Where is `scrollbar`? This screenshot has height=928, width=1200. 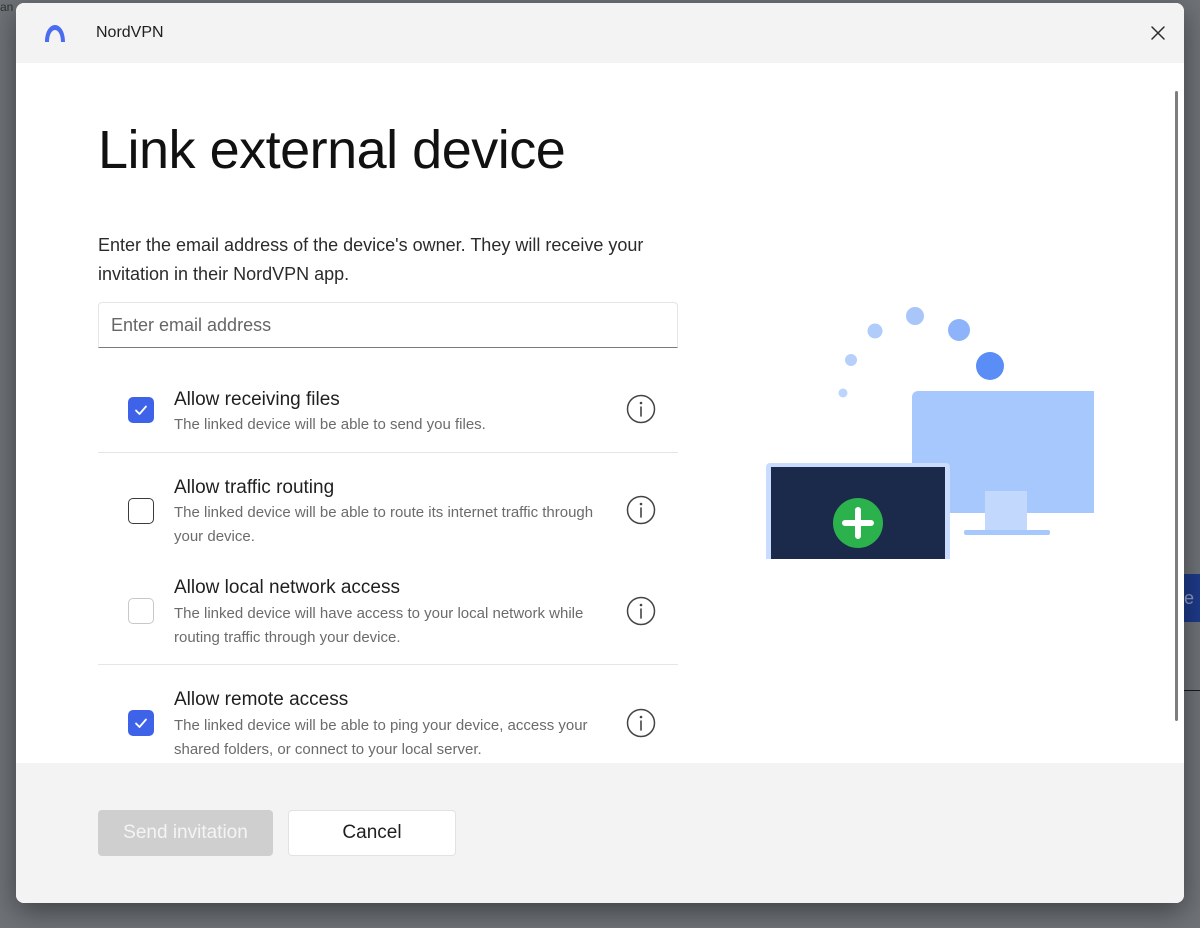 scrollbar is located at coordinates (1176, 406).